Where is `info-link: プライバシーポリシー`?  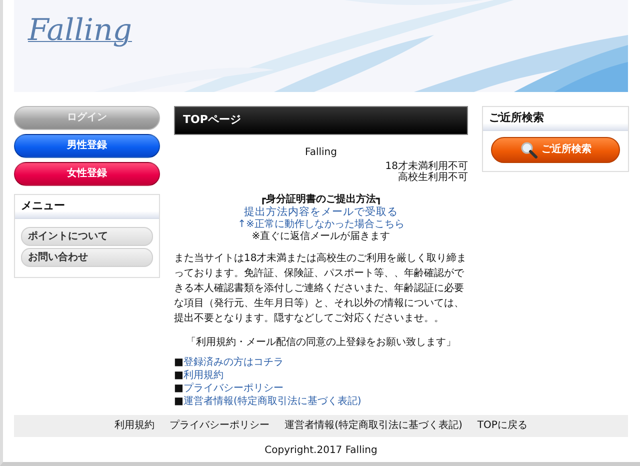
info-link: プライバシーポリシー is located at coordinates (233, 388).